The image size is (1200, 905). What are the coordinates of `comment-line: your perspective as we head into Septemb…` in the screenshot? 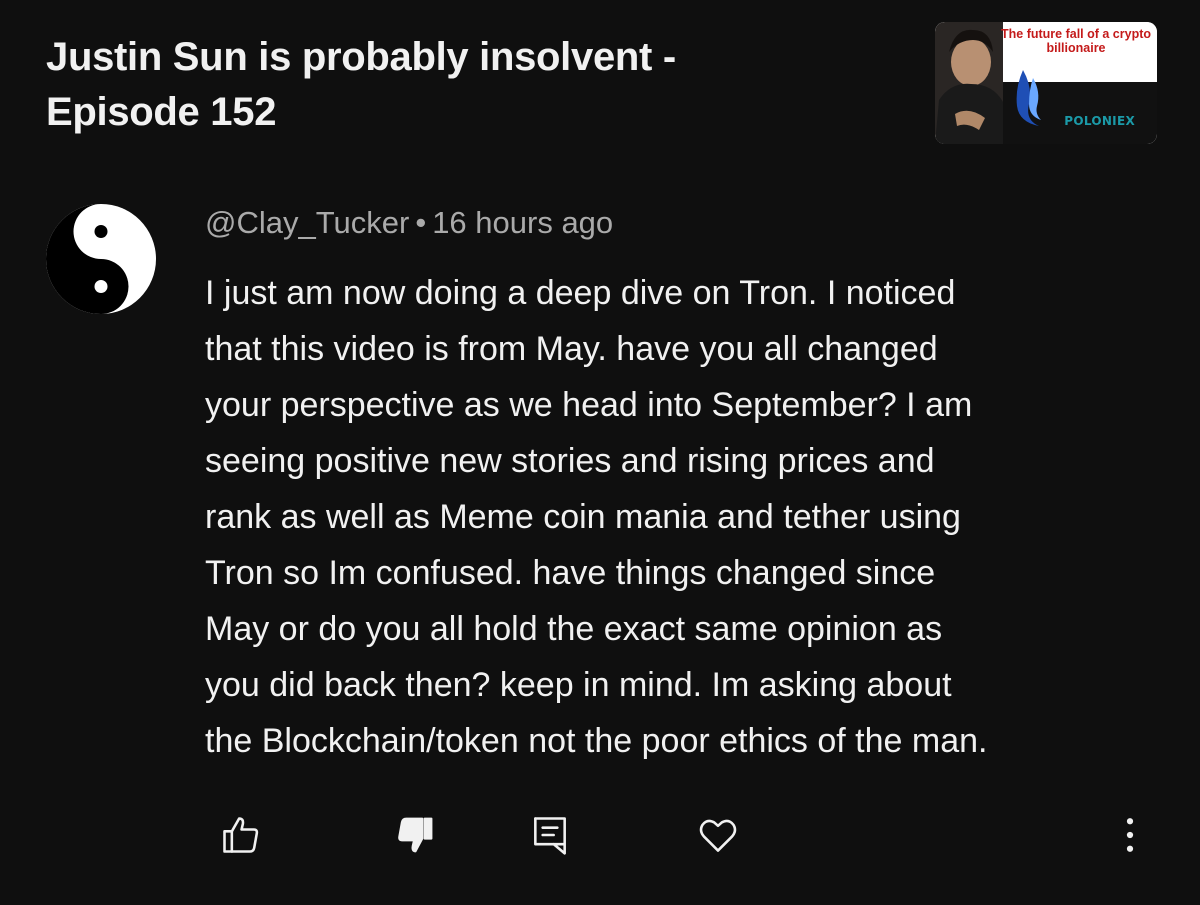 It's located at (589, 405).